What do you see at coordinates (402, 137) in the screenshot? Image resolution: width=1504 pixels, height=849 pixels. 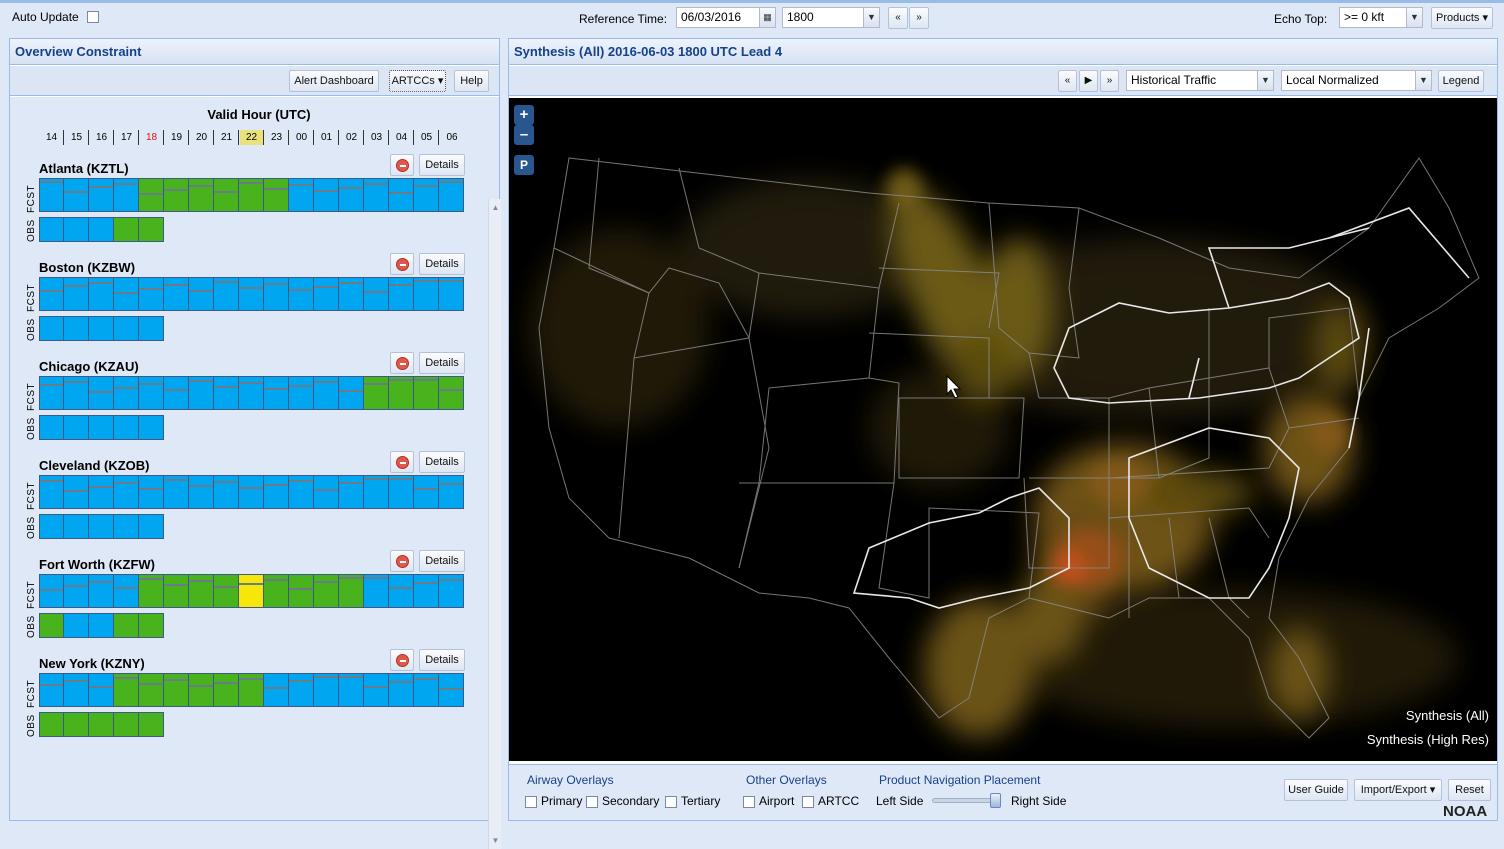 I see `hour-tick: 04` at bounding box center [402, 137].